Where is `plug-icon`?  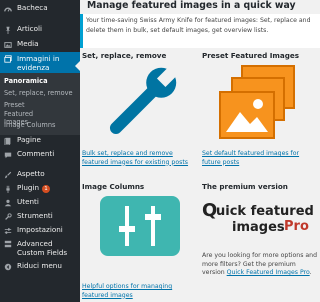 plug-icon is located at coordinates (8, 189).